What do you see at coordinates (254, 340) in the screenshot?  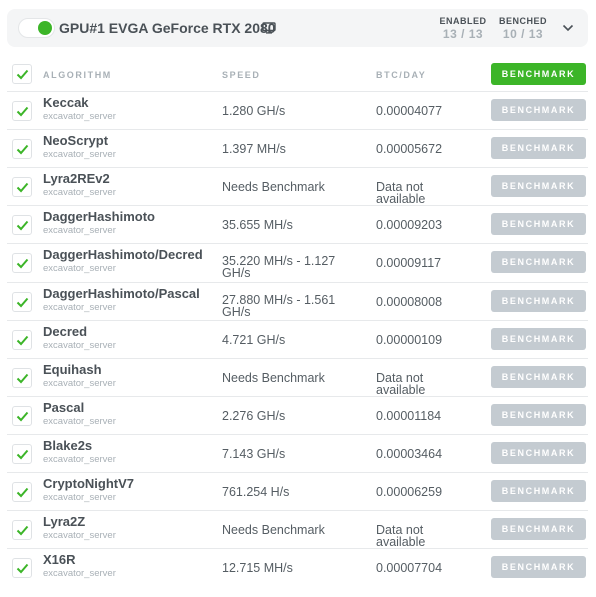 I see `speed-value: 4.721 GH/s` at bounding box center [254, 340].